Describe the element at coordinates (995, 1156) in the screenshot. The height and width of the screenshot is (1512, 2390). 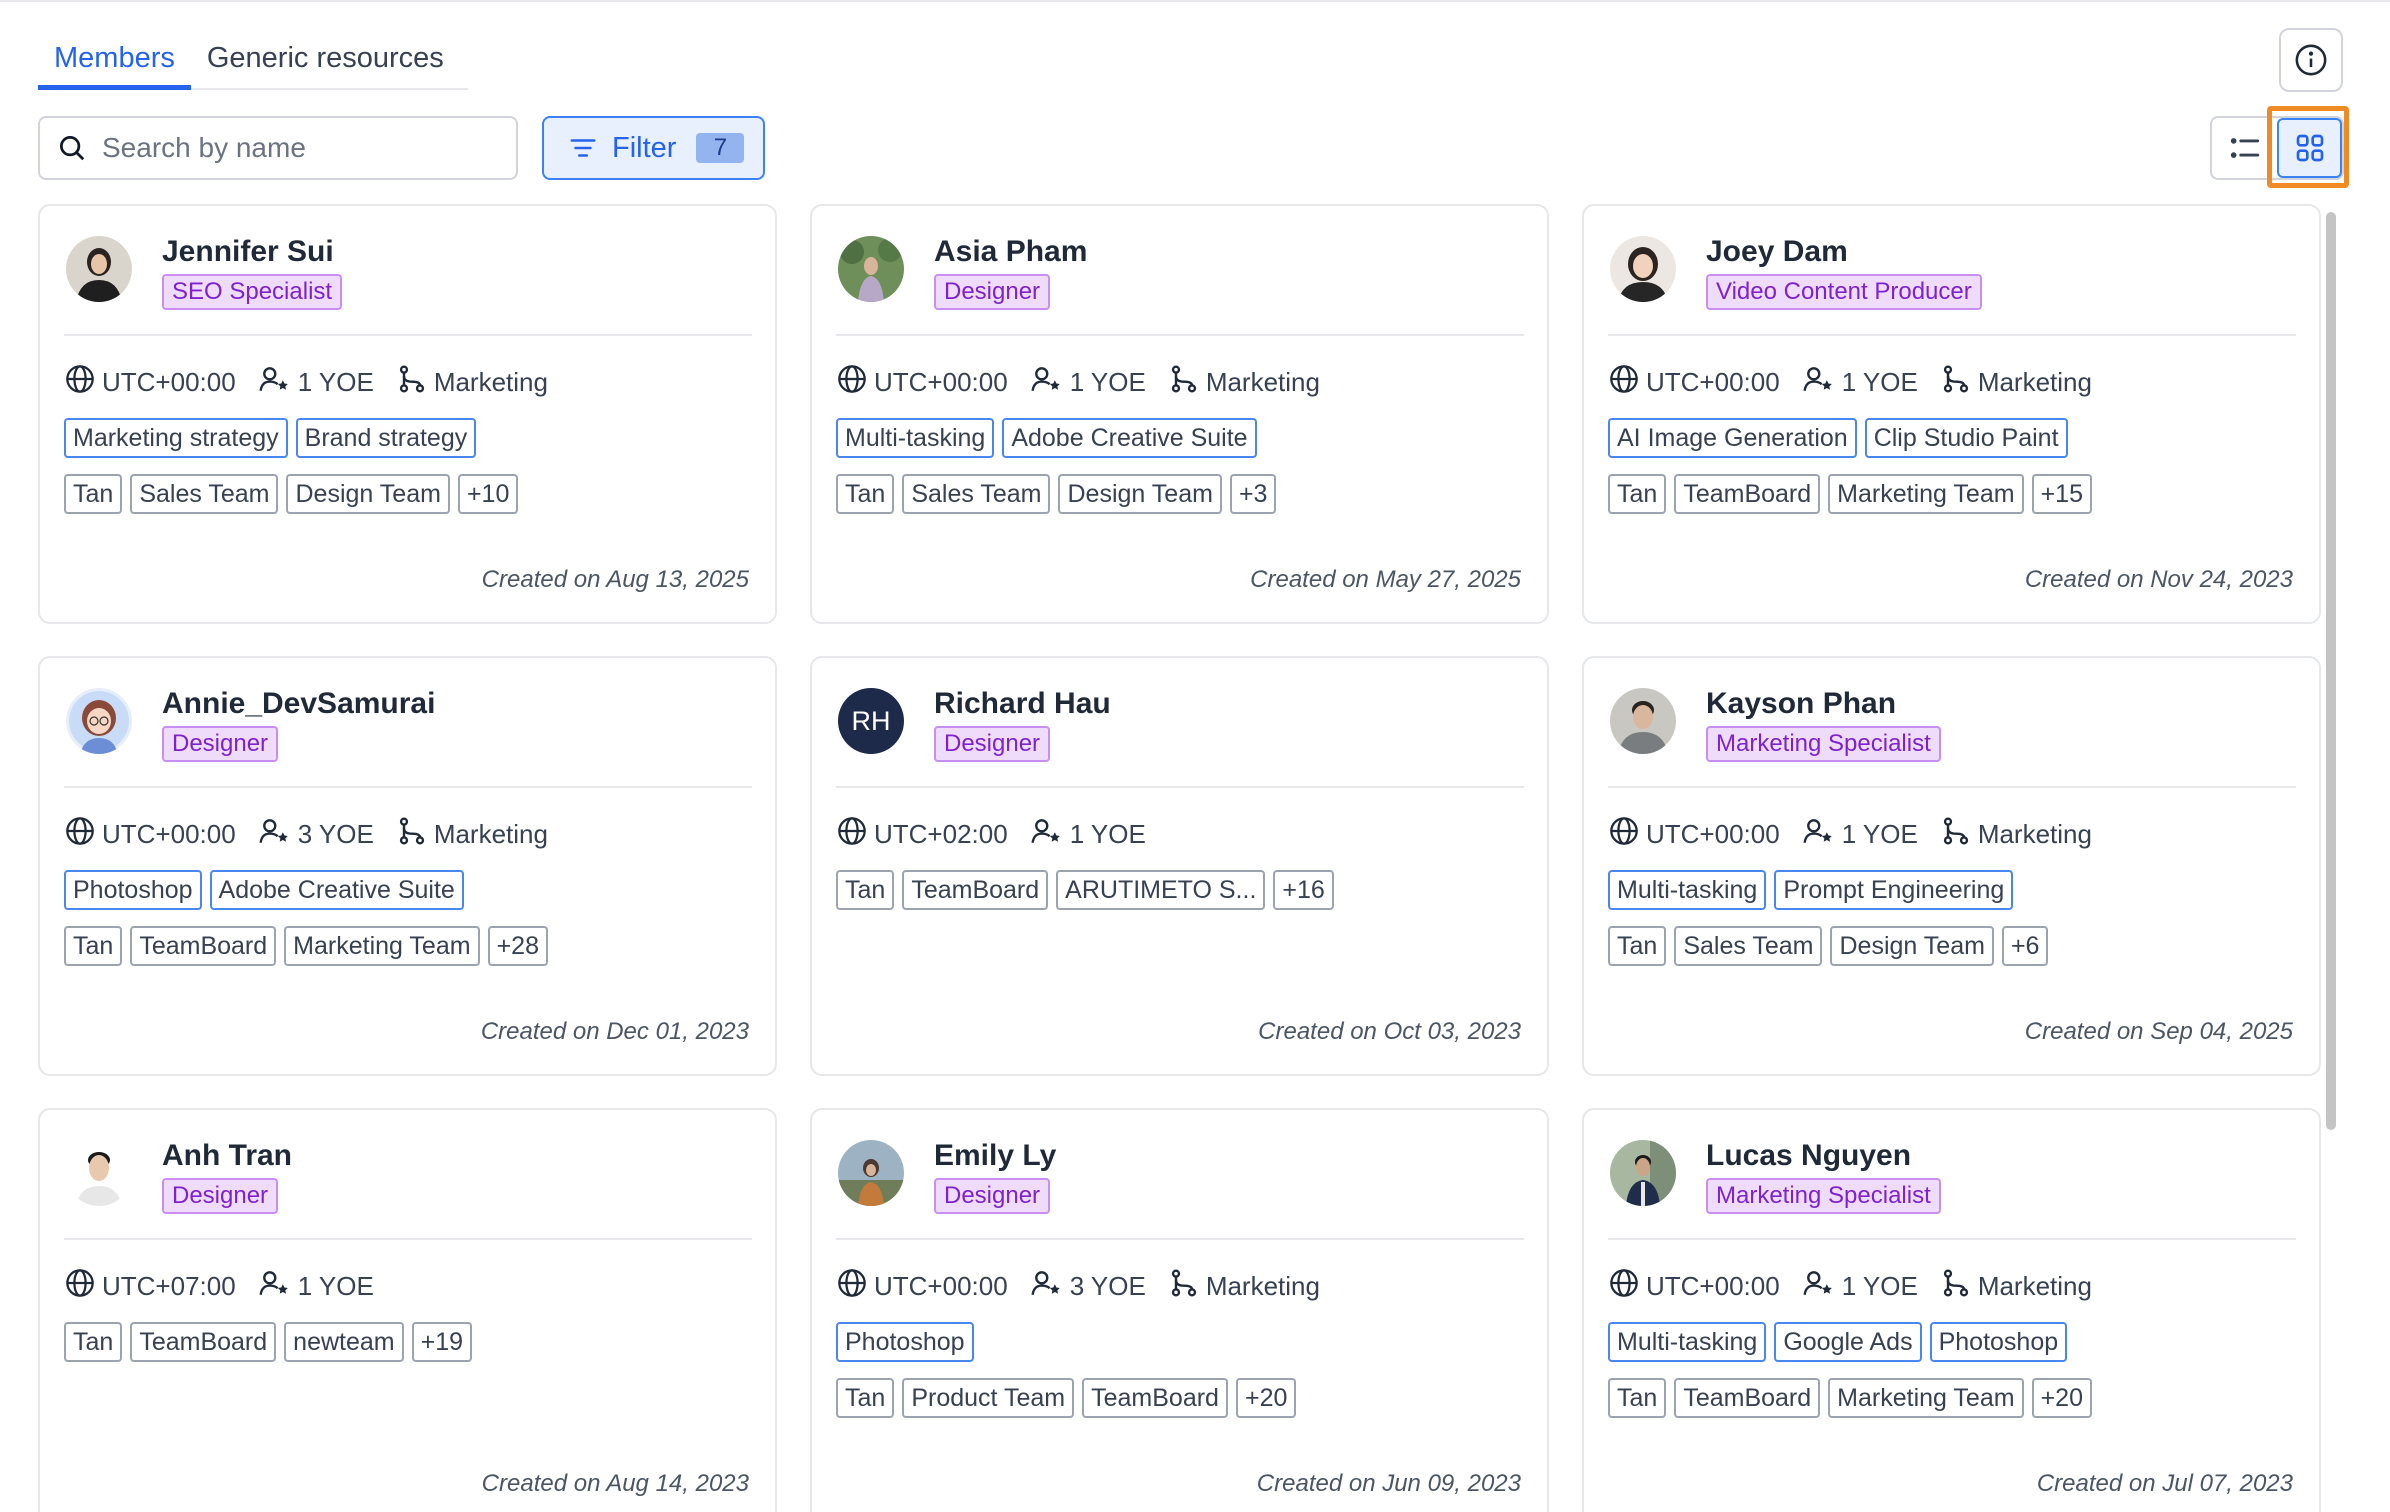
I see `member-name: Emily Ly` at that location.